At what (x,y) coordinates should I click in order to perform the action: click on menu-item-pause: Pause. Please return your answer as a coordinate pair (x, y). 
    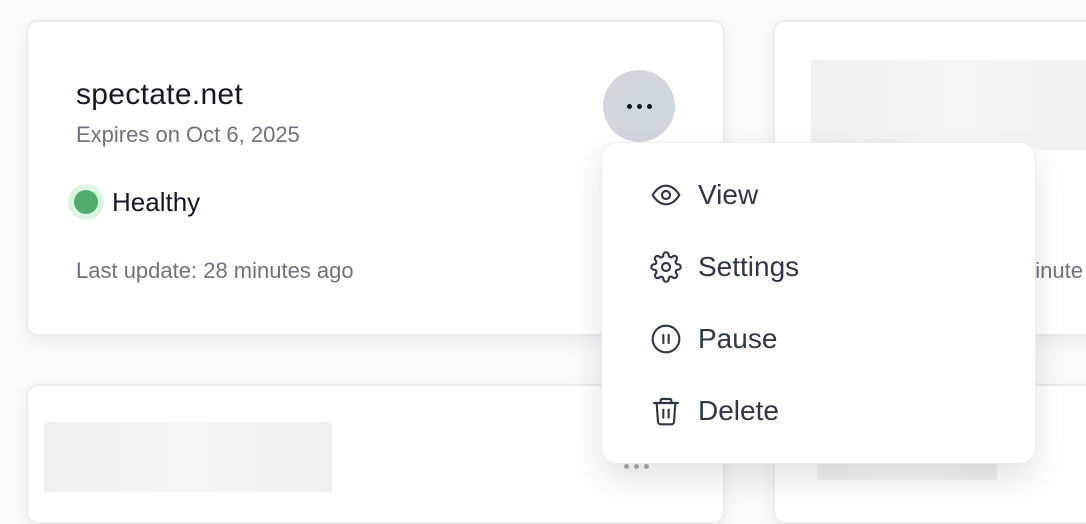
    Looking at the image, I should click on (713, 339).